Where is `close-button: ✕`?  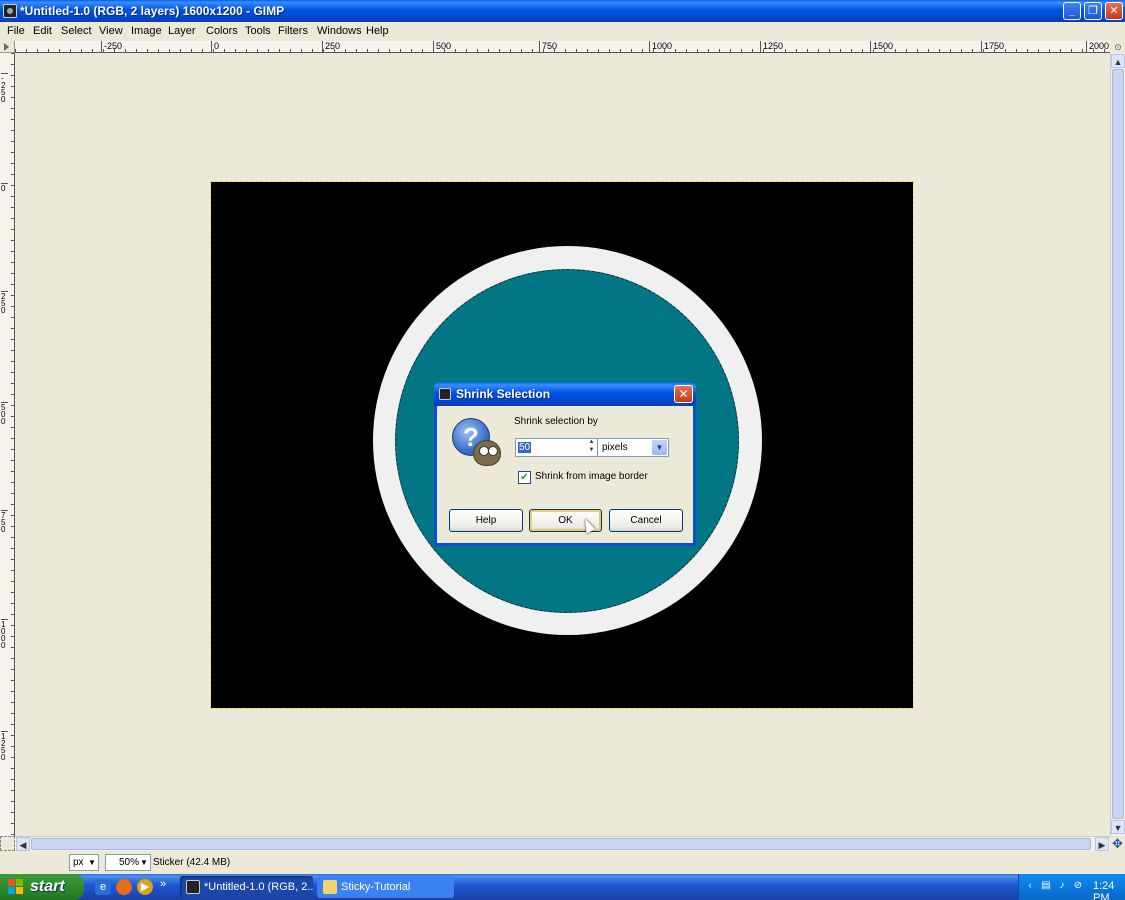
close-button: ✕ is located at coordinates (1114, 11).